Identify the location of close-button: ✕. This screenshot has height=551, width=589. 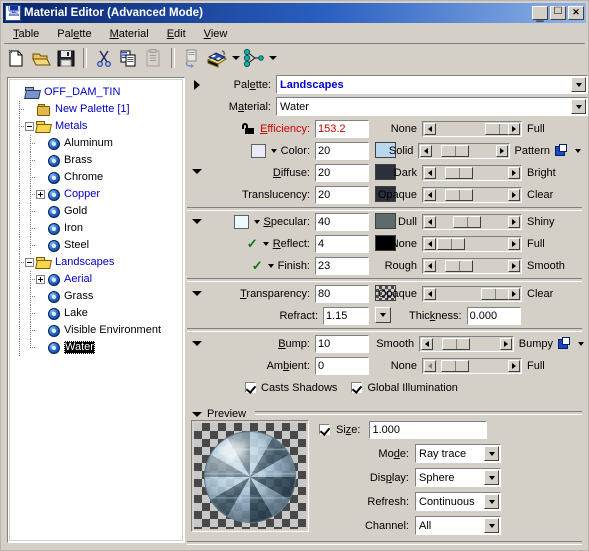
(576, 13).